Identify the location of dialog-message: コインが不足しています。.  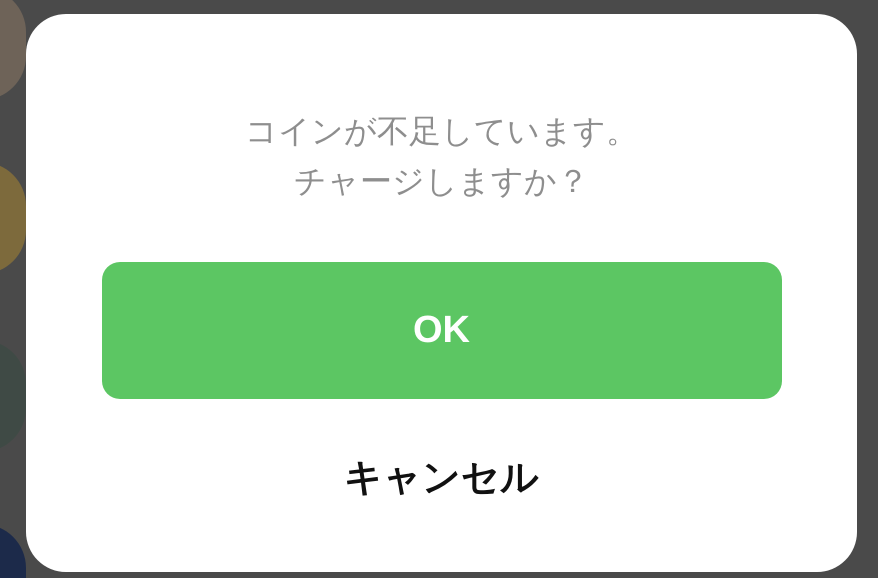
(441, 131).